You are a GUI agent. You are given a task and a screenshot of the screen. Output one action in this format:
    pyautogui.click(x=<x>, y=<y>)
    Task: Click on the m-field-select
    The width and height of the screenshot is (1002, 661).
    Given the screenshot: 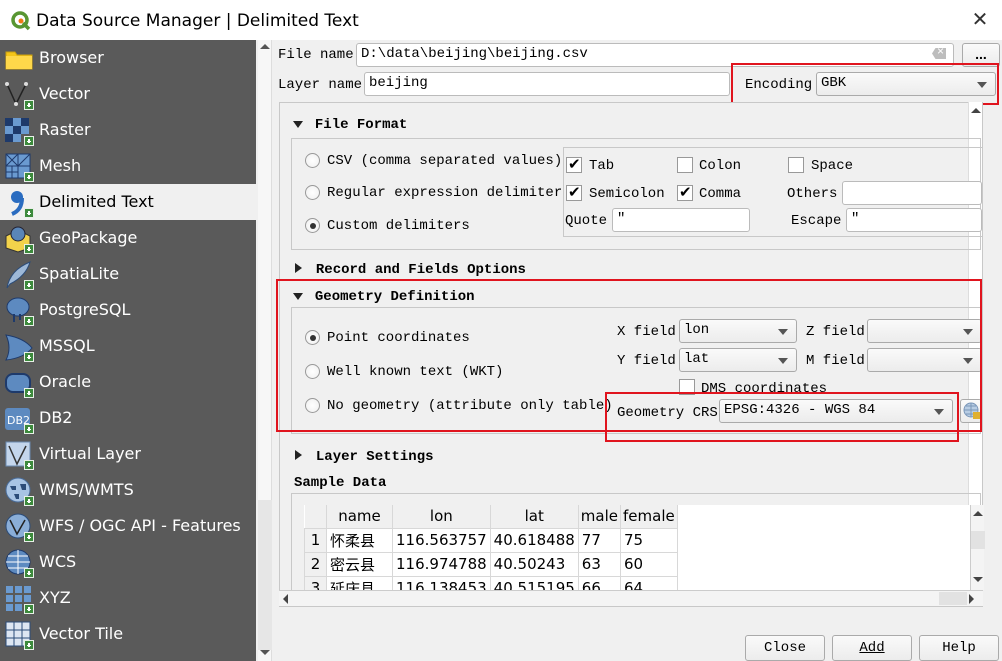 What is the action you would take?
    pyautogui.click(x=924, y=360)
    